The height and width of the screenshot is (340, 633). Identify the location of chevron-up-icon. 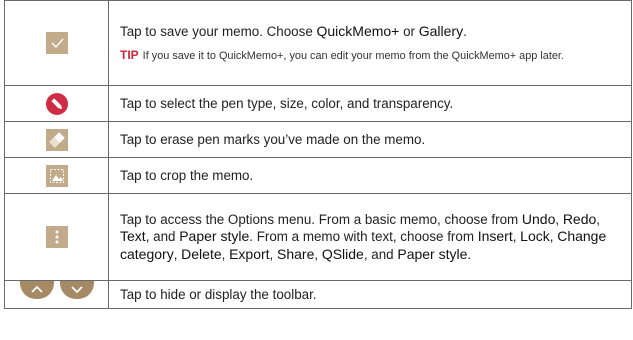
(36, 290).